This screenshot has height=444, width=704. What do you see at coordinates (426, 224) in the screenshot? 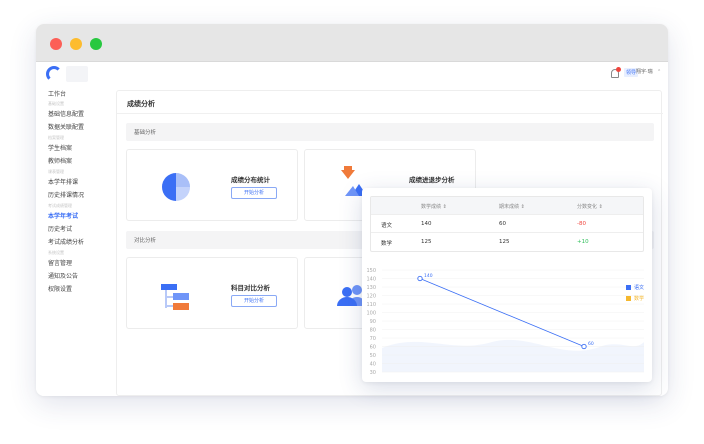
I see `score-cell: 140` at bounding box center [426, 224].